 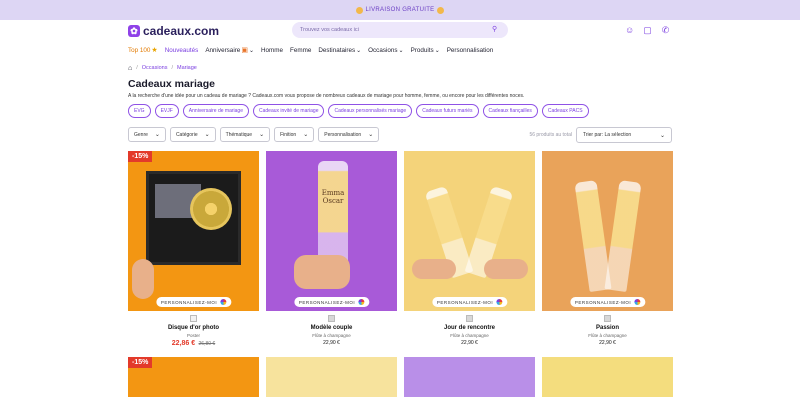 I want to click on filter-label: Personnalisation, so click(x=343, y=134).